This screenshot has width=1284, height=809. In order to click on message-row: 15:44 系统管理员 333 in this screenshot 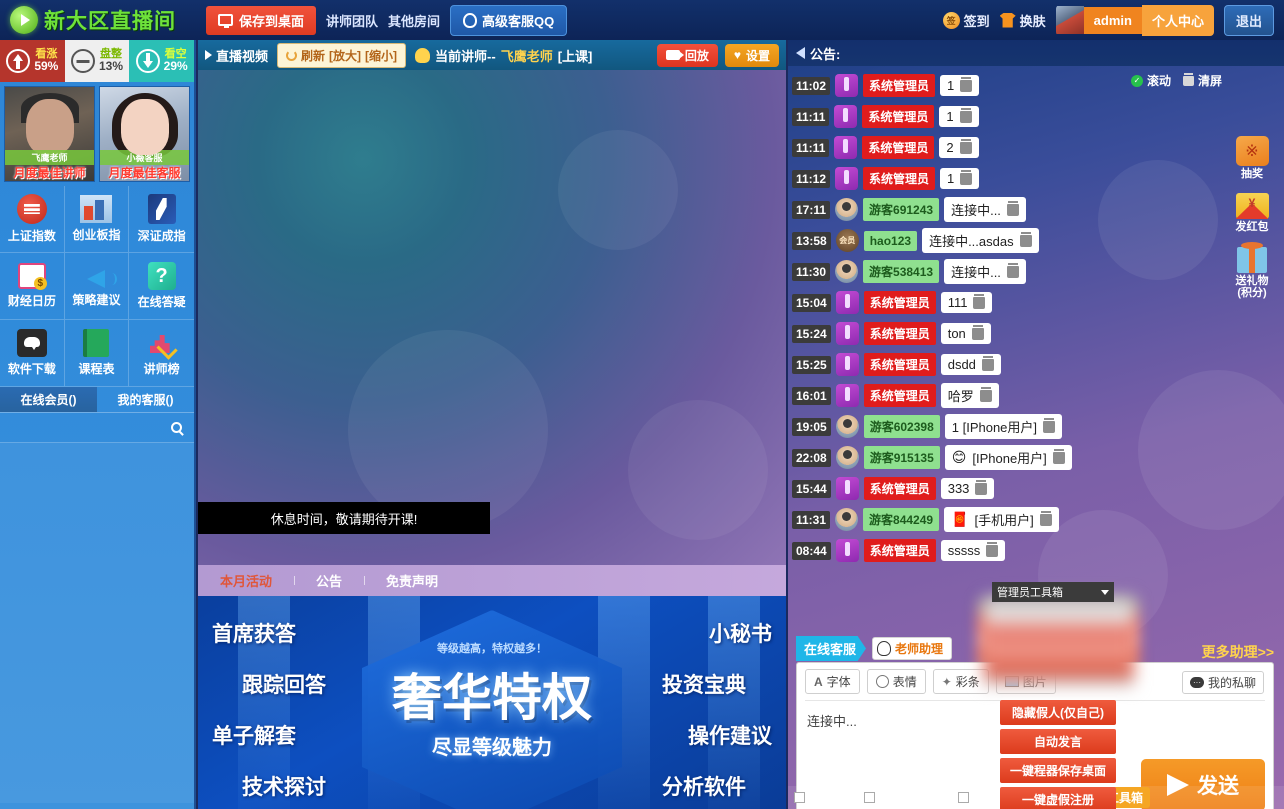, I will do `click(1038, 488)`.